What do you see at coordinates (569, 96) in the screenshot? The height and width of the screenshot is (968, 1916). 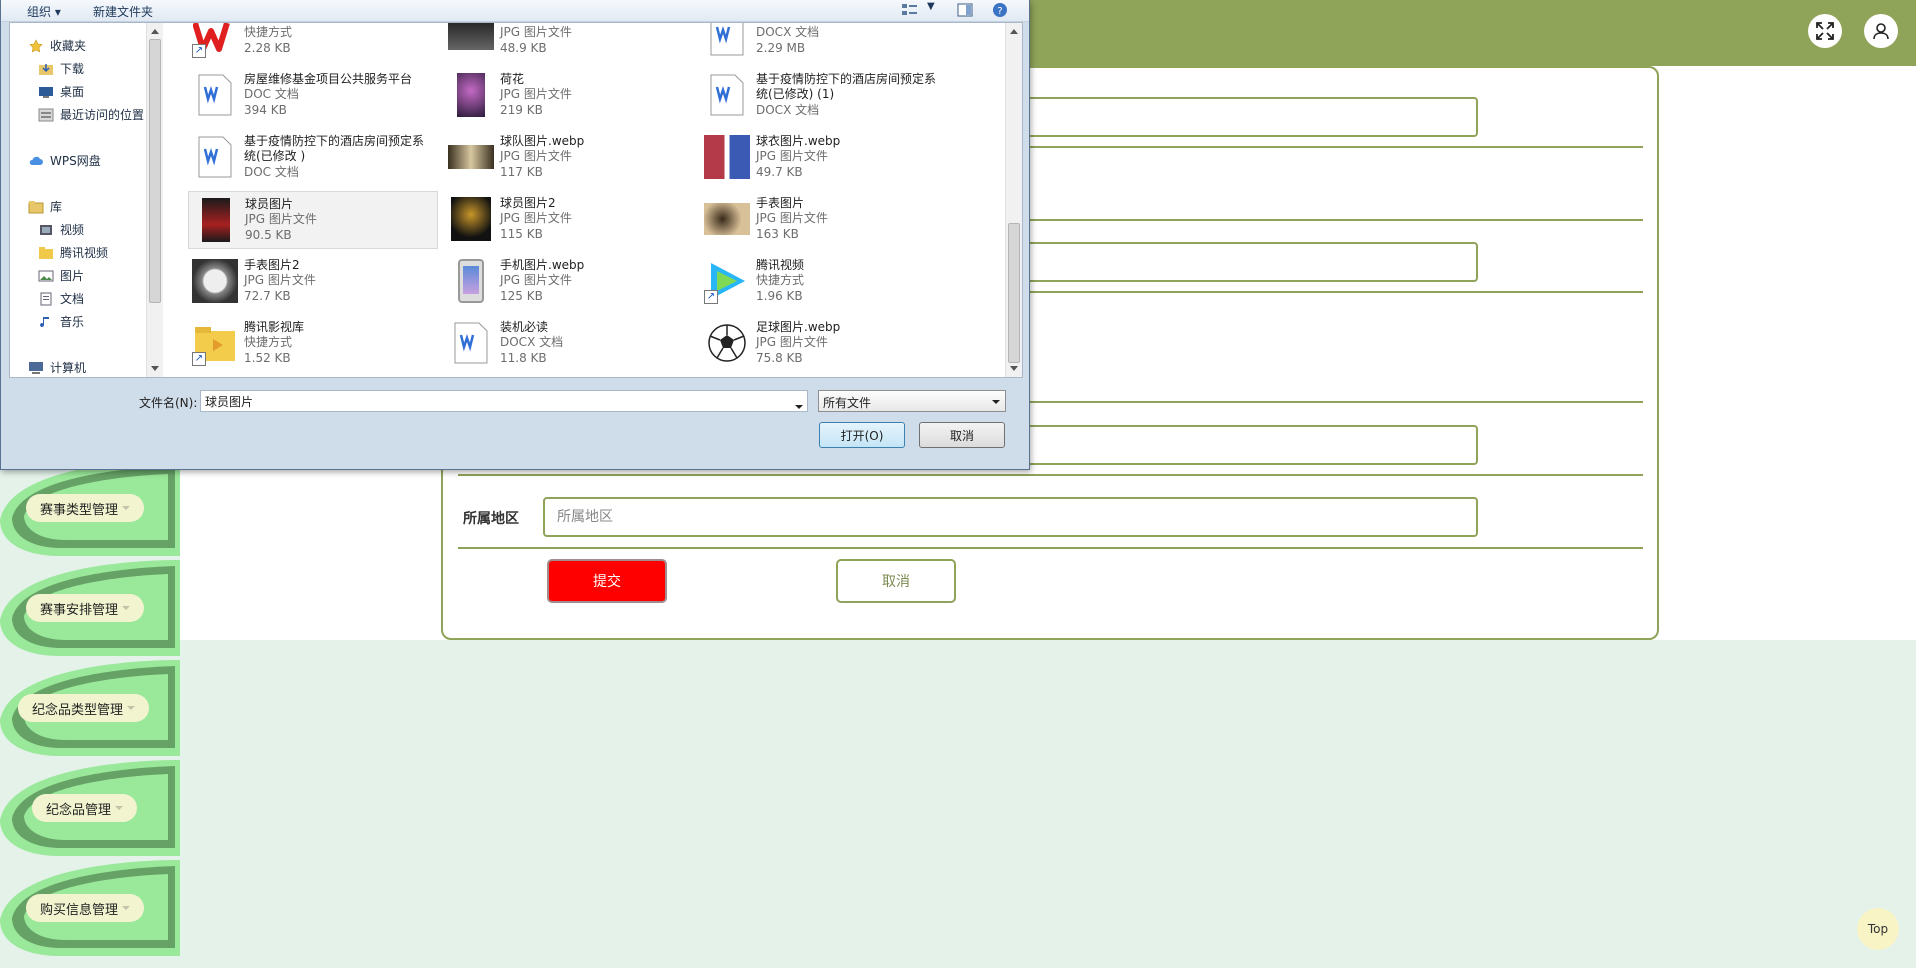 I see `file-item: 荷花 JPG 图片文件 219 KB` at bounding box center [569, 96].